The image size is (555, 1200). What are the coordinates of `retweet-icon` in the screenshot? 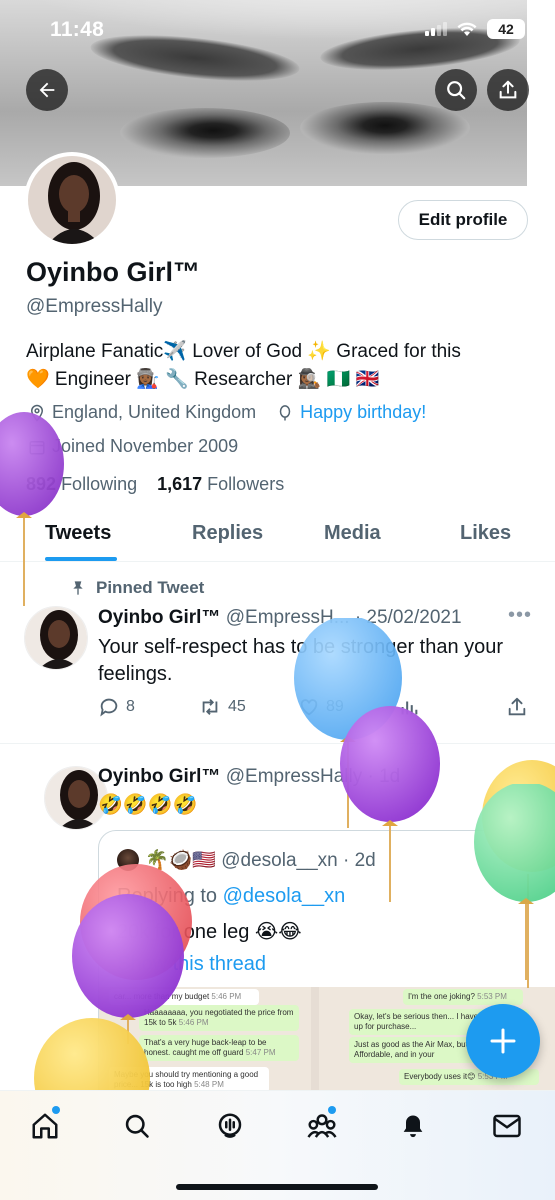 It's located at (210, 707).